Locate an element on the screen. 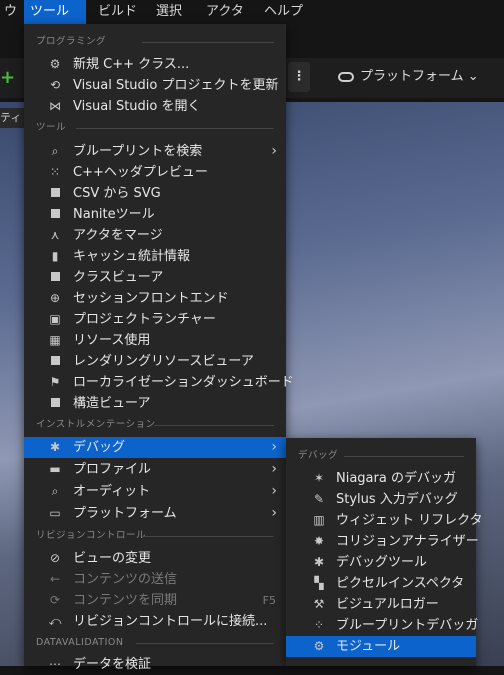  label: CSV から SVG is located at coordinates (117, 193).